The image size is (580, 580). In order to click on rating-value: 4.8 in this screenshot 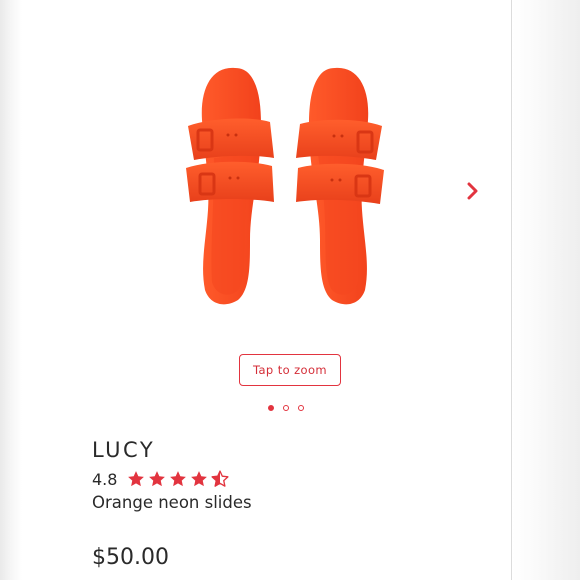, I will do `click(105, 479)`.